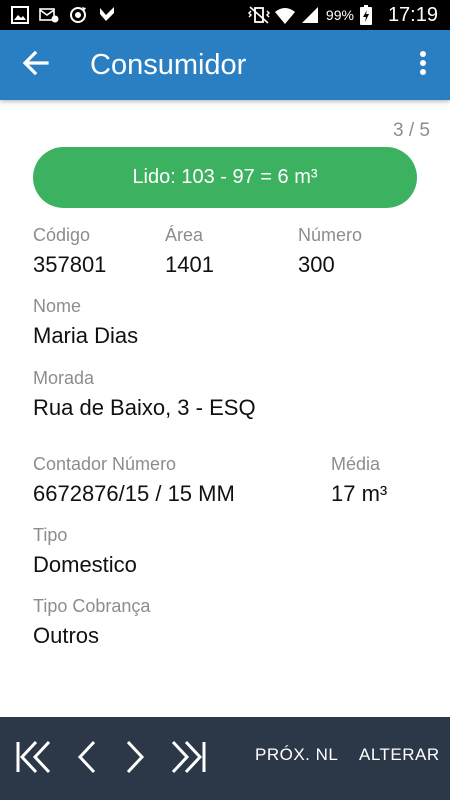 Image resolution: width=450 pixels, height=800 pixels. What do you see at coordinates (85, 564) in the screenshot?
I see `field-value: Domestico` at bounding box center [85, 564].